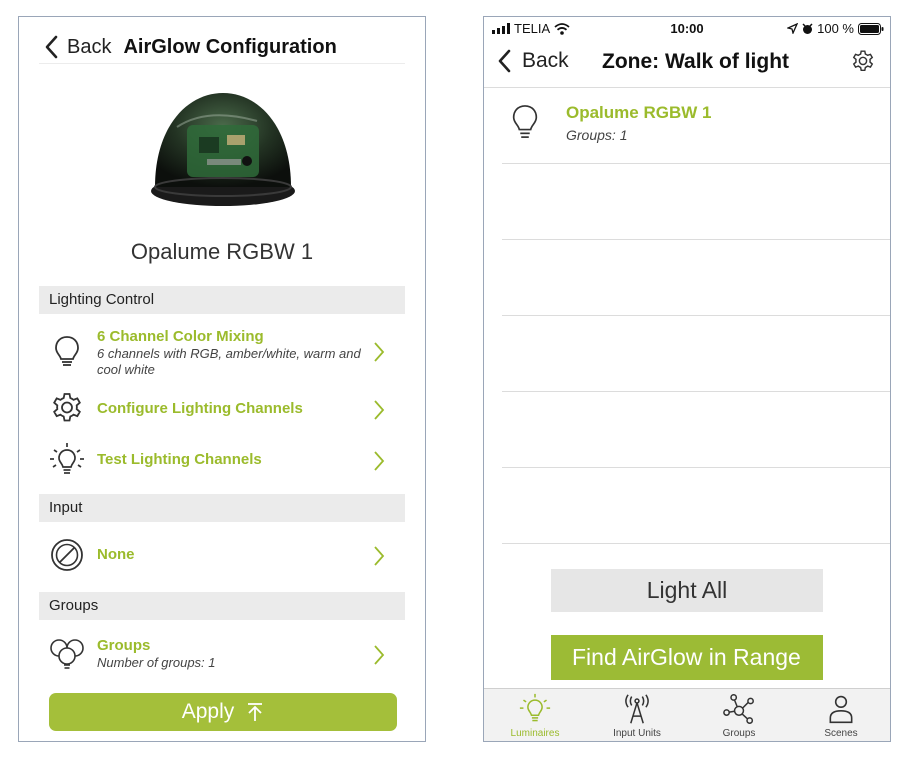 Image resolution: width=901 pixels, height=758 pixels. I want to click on status-bar: TELIA 10:00 100 %, so click(687, 28).